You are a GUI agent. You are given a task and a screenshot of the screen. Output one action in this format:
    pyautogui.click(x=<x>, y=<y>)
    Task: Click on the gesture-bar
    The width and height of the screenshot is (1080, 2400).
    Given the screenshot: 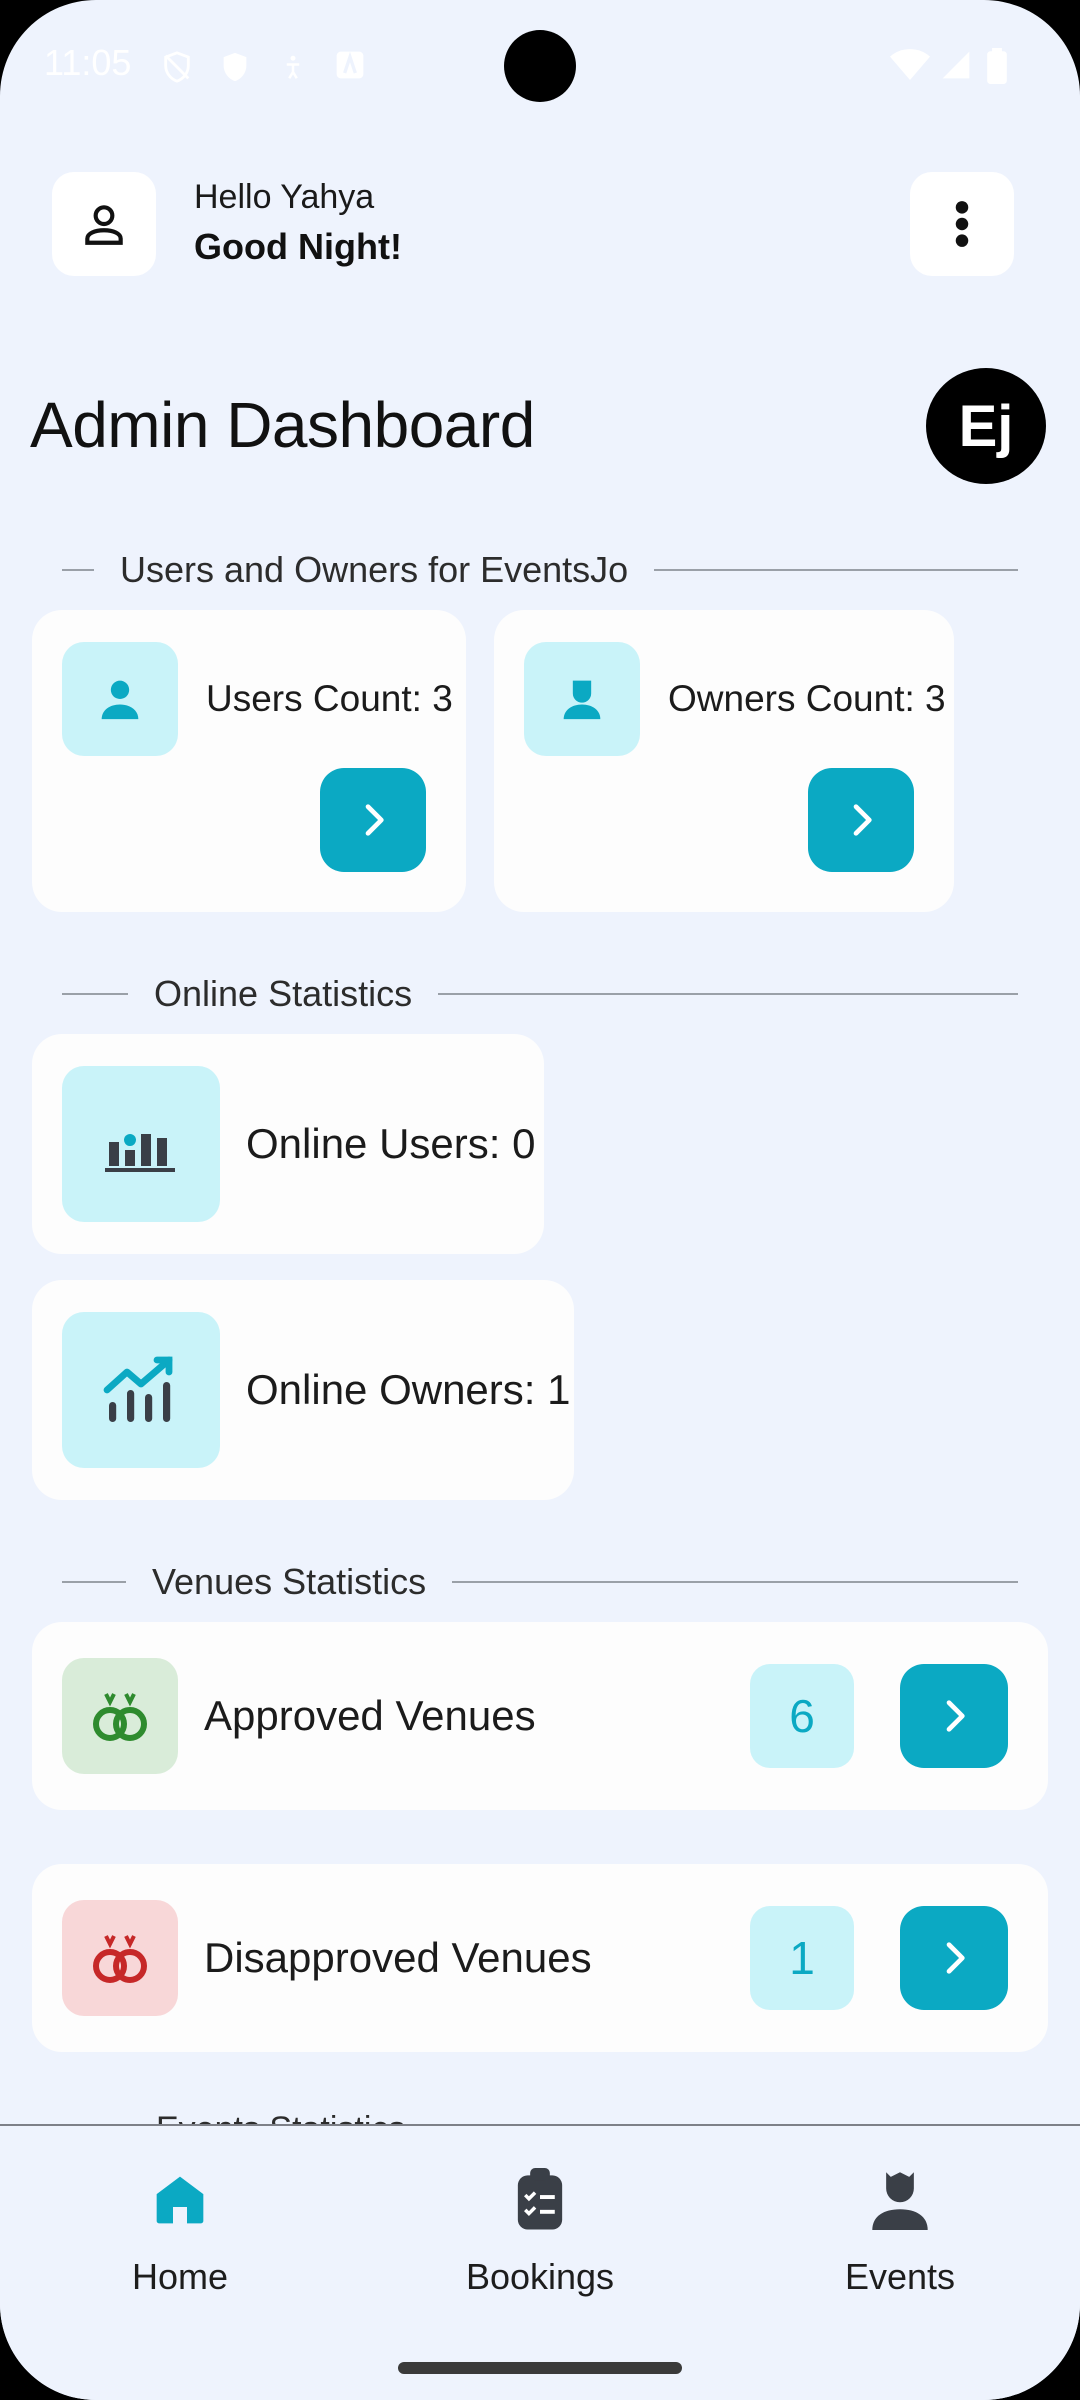 What is the action you would take?
    pyautogui.click(x=540, y=2368)
    